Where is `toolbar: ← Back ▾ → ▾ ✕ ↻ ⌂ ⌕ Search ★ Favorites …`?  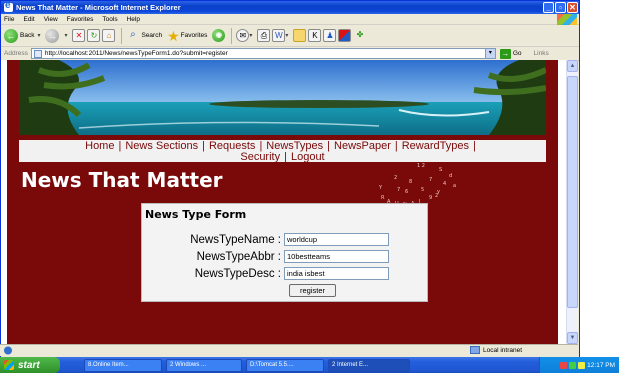 toolbar: ← Back ▾ → ▾ ✕ ↻ ⌂ ⌕ Search ★ Favorites … is located at coordinates (290, 36).